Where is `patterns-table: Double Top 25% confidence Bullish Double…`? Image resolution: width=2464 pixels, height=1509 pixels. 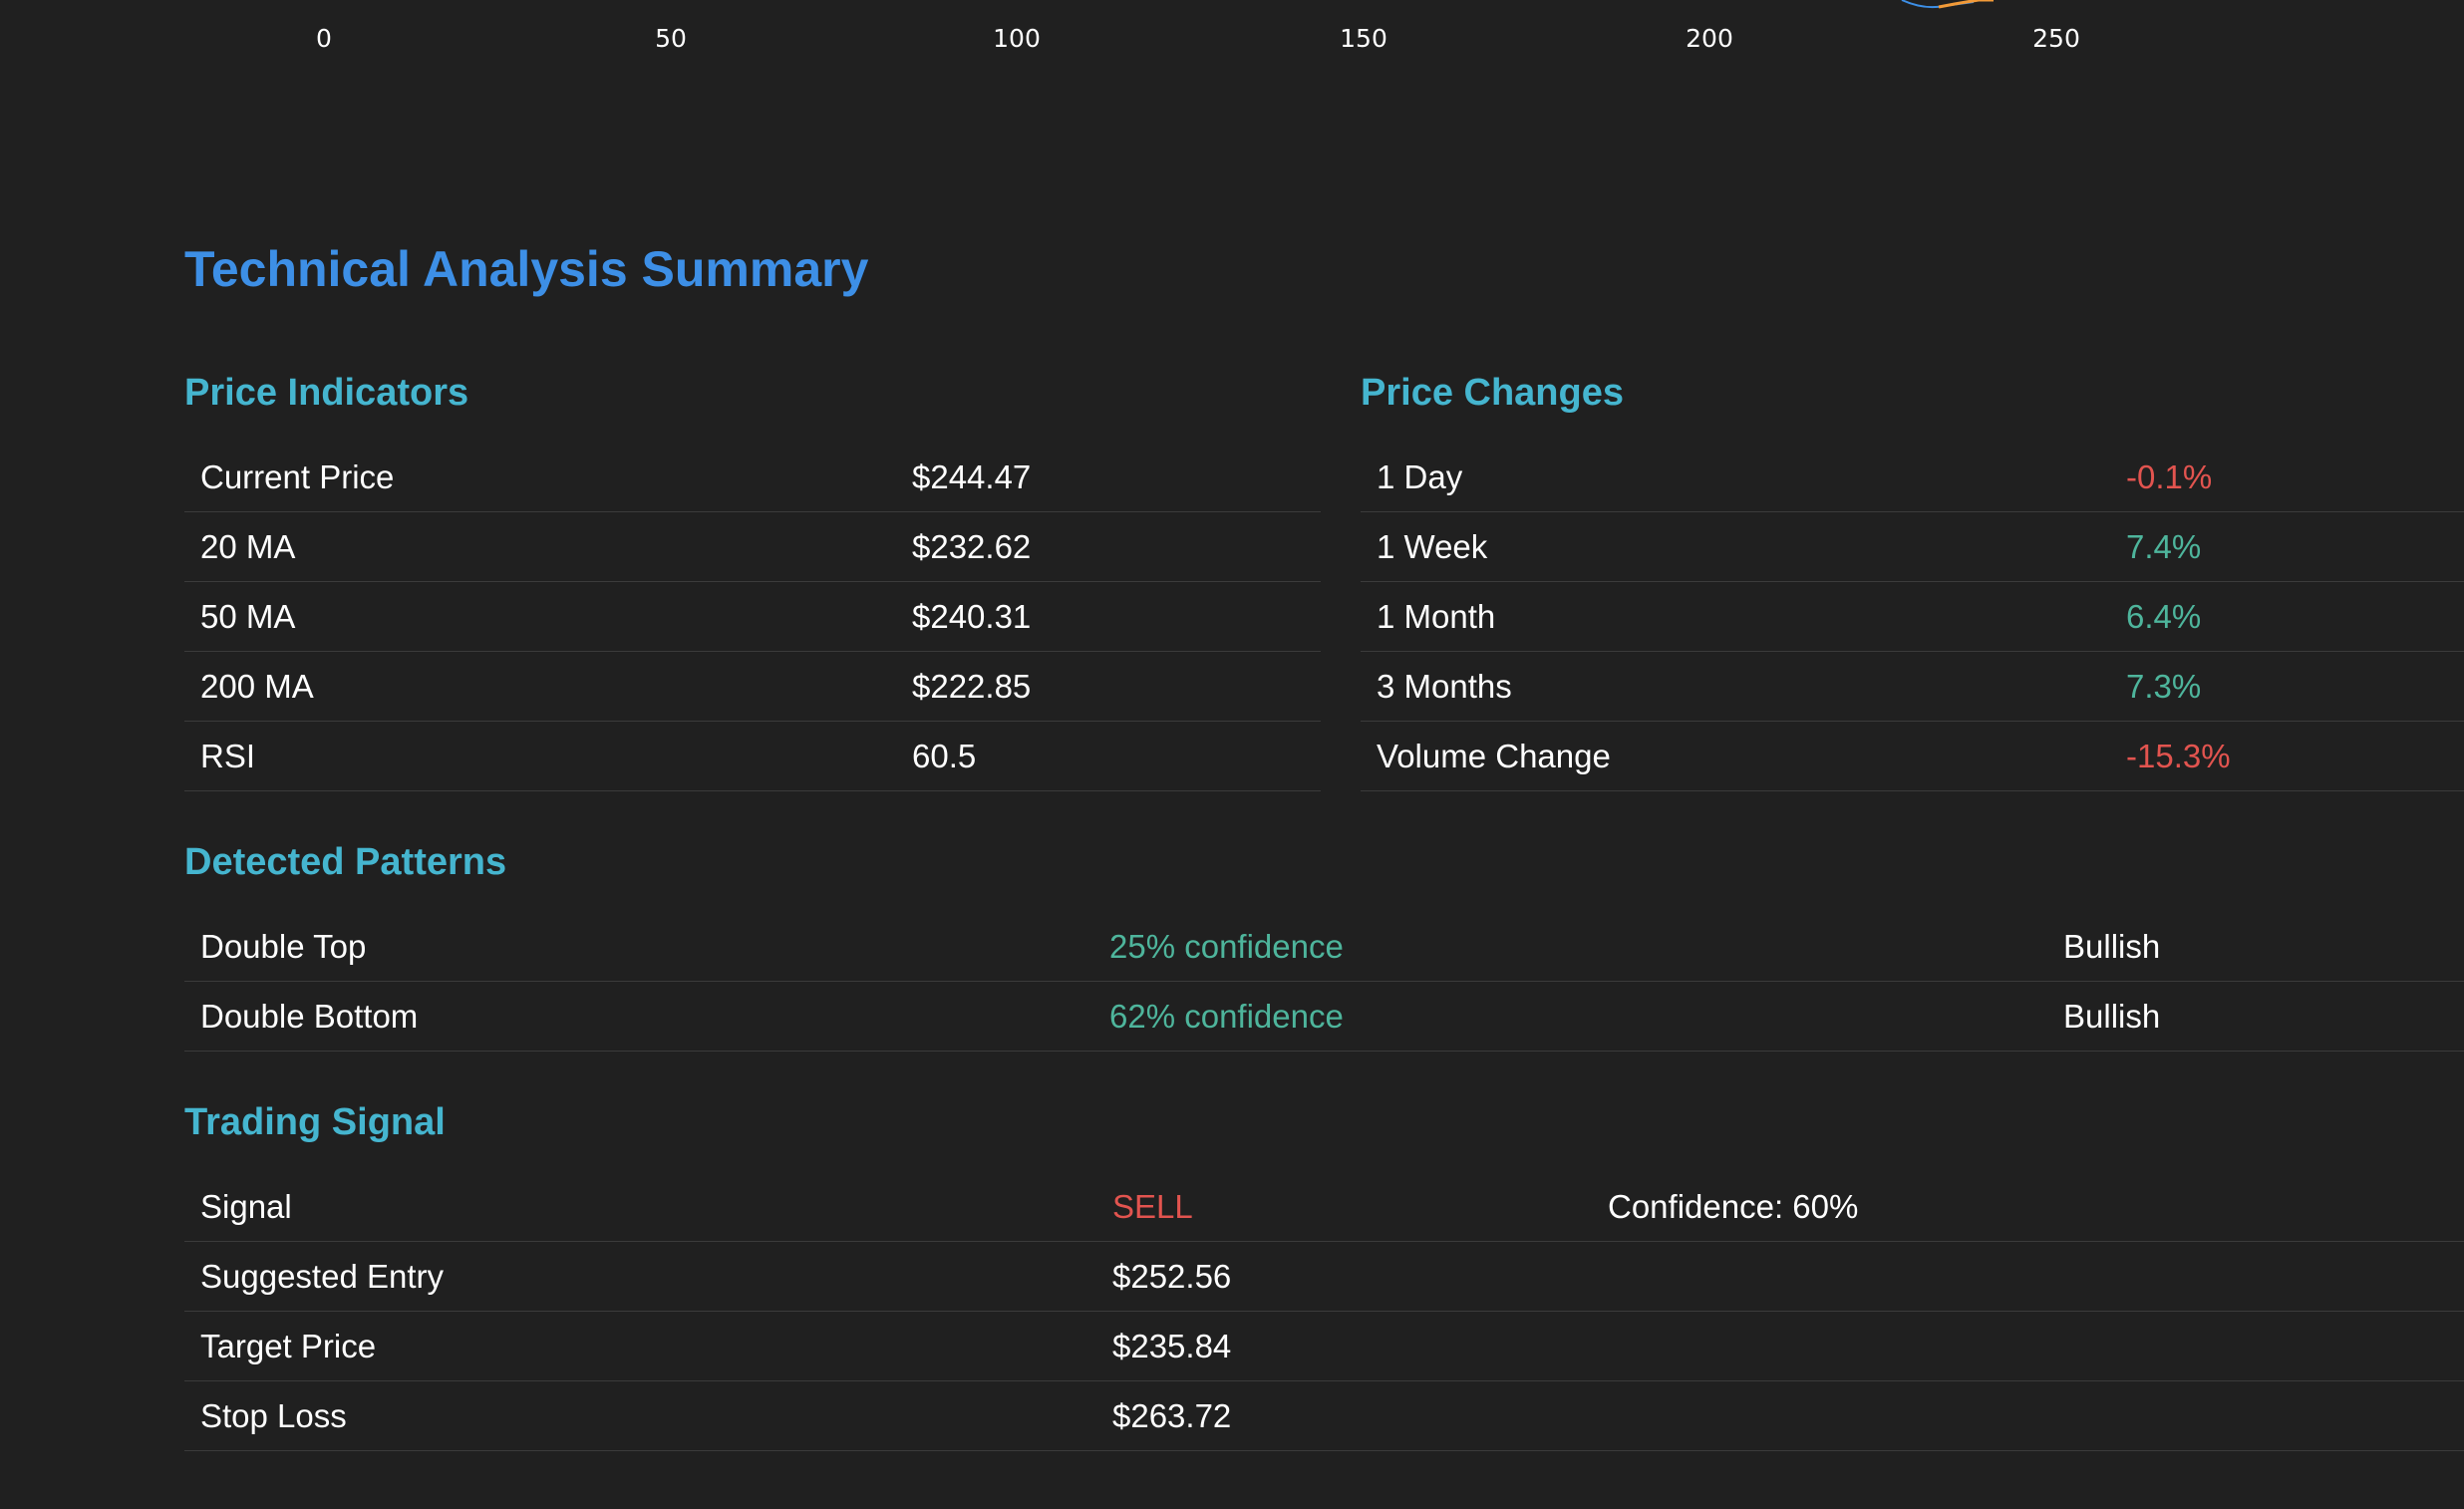
patterns-table: Double Top 25% confidence Bullish Double… is located at coordinates (1324, 982).